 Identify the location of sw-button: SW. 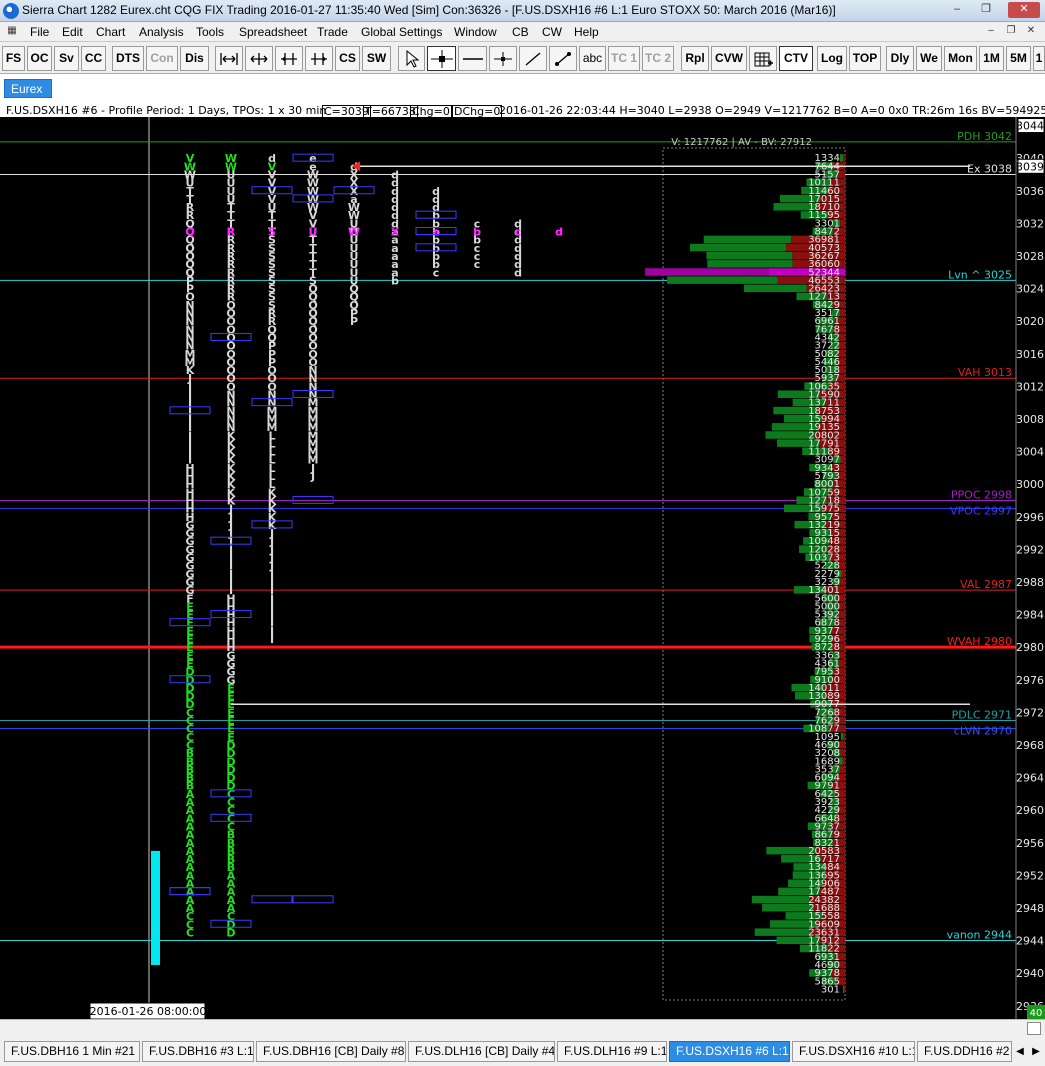
(376, 58).